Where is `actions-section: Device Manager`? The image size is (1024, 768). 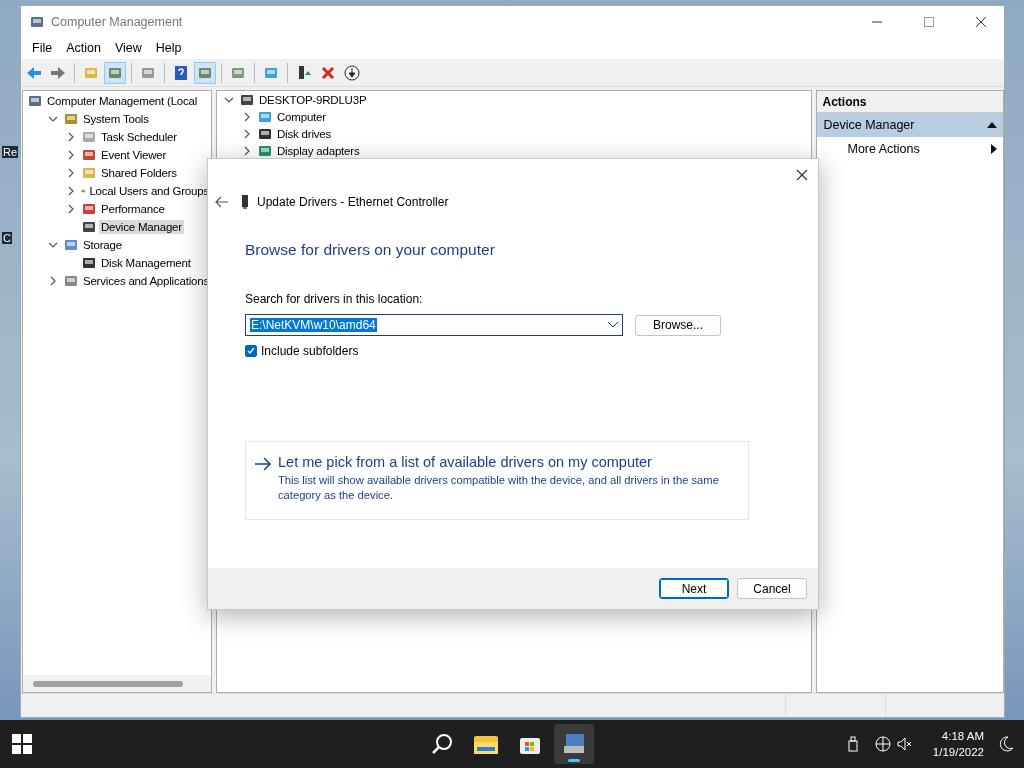
actions-section: Device Manager is located at coordinates (910, 125).